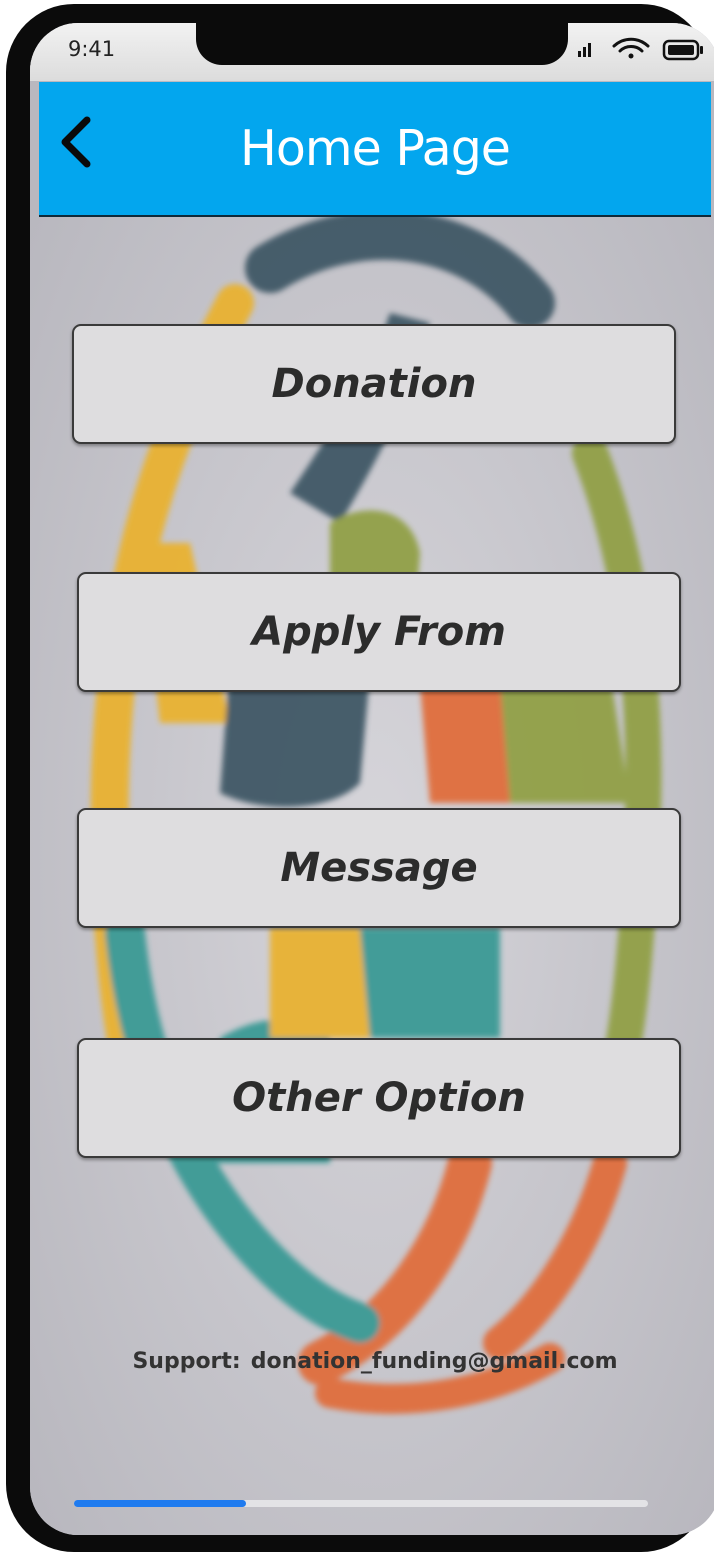 This screenshot has height=1555, width=714. I want to click on status-icons, so click(640, 49).